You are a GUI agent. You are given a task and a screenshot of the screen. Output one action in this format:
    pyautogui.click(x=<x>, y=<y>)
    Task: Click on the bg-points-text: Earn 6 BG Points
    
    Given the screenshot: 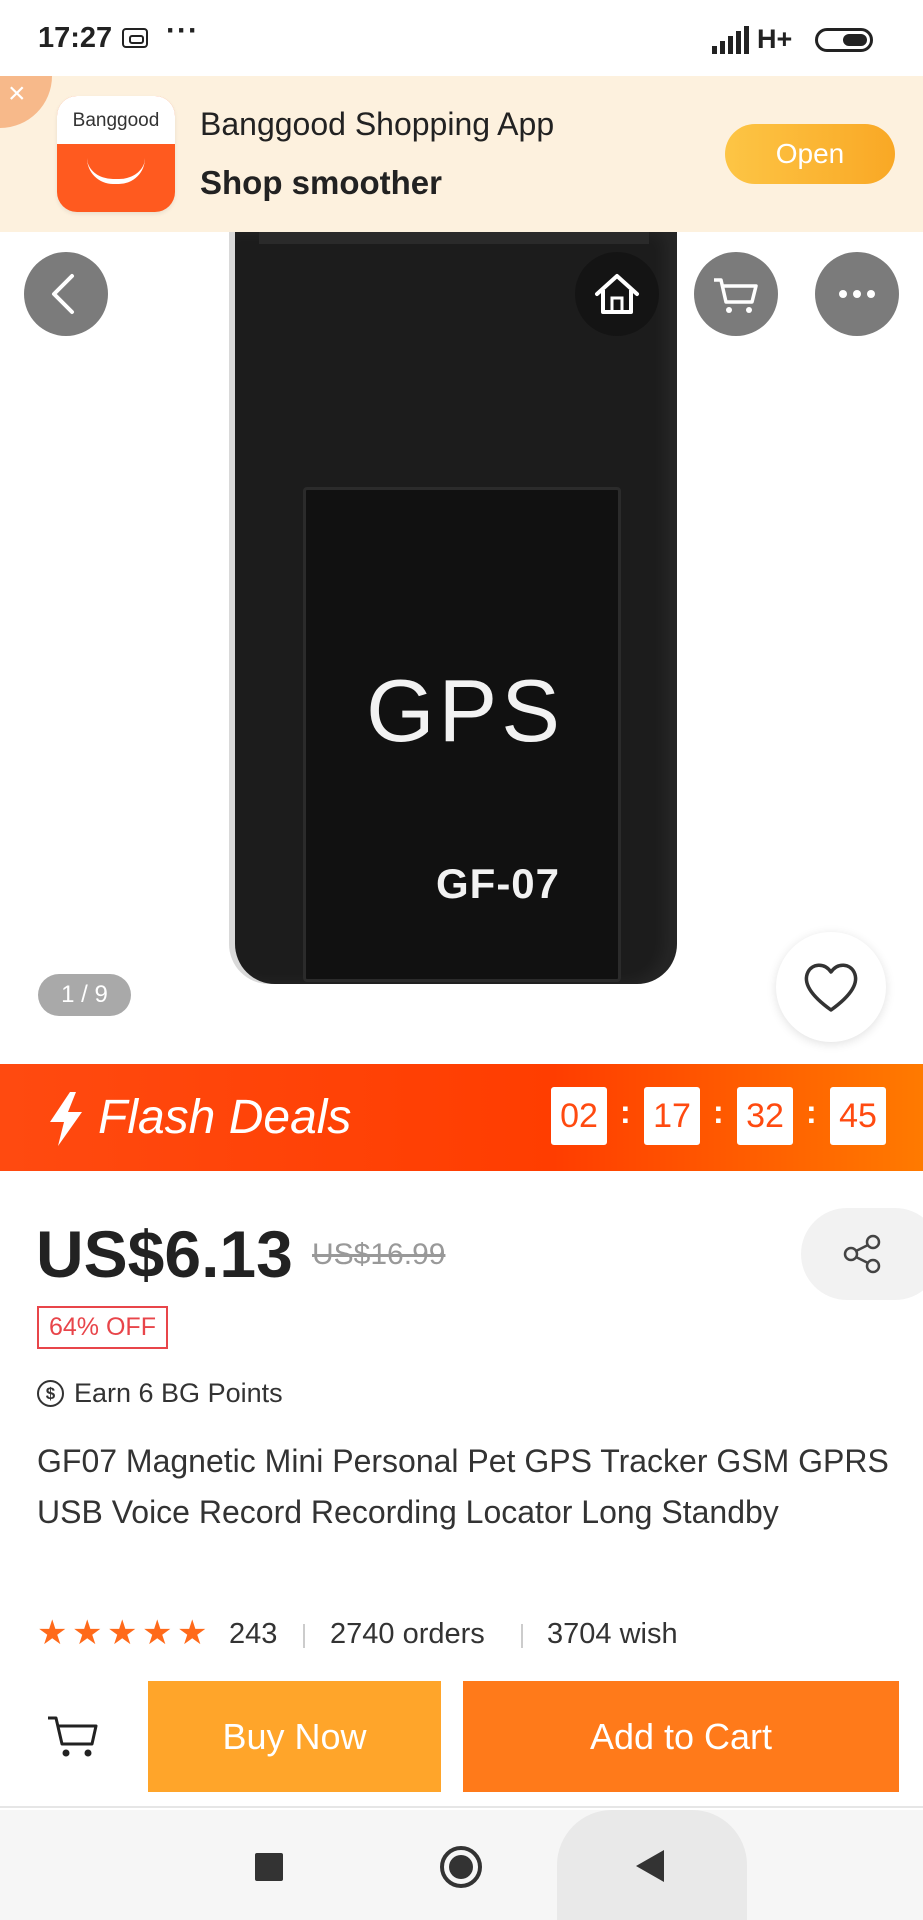 What is the action you would take?
    pyautogui.click(x=178, y=1393)
    